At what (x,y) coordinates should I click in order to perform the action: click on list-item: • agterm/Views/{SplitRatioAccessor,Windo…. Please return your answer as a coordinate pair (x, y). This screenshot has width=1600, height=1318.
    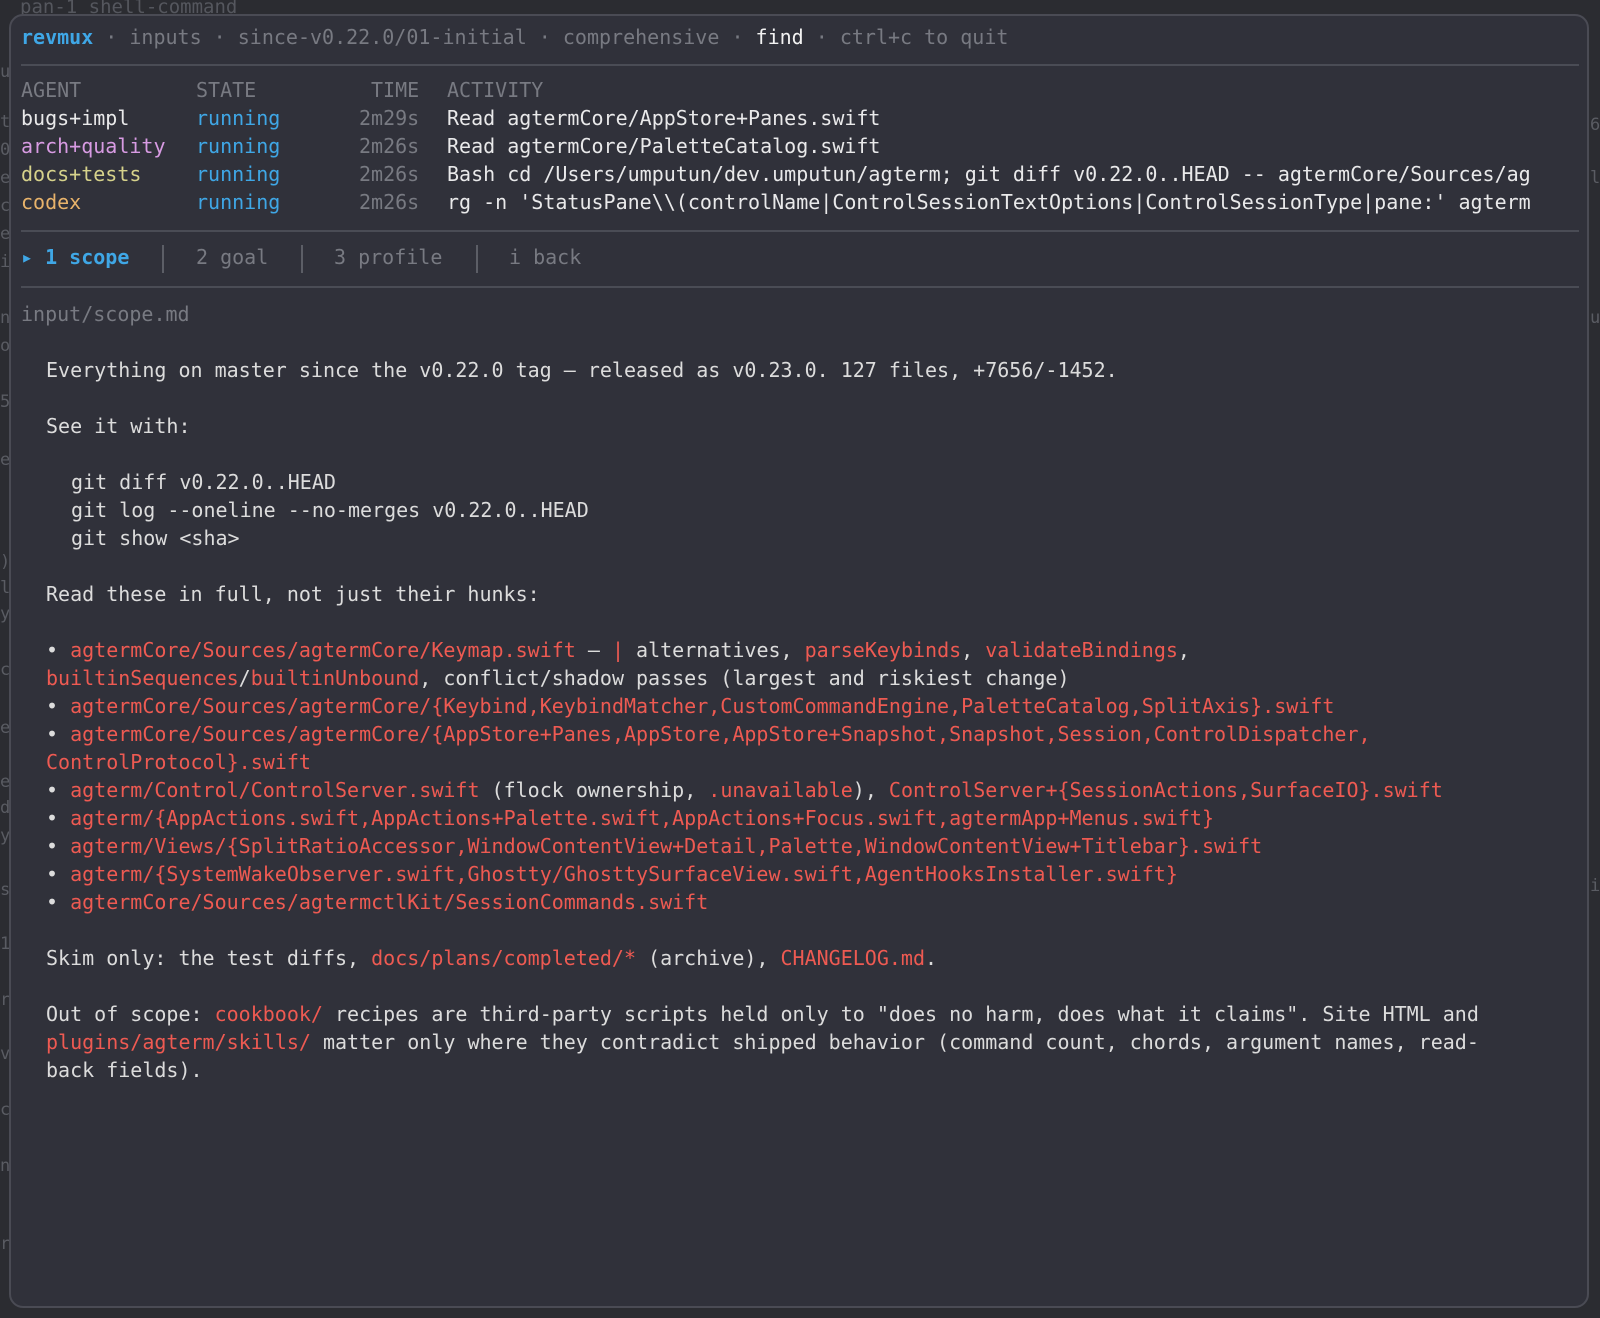
    Looking at the image, I should click on (654, 846).